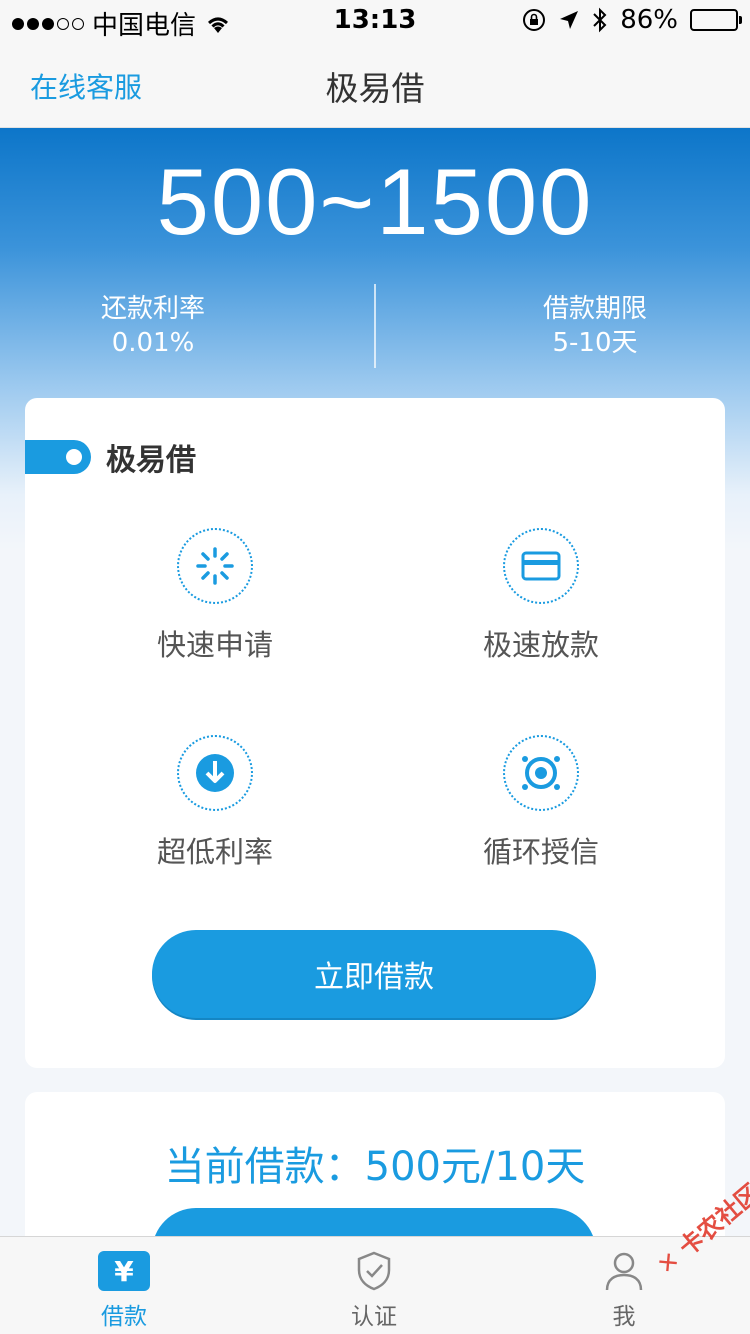 This screenshot has width=750, height=1334. What do you see at coordinates (595, 343) in the screenshot?
I see `stat-value: 5-10天` at bounding box center [595, 343].